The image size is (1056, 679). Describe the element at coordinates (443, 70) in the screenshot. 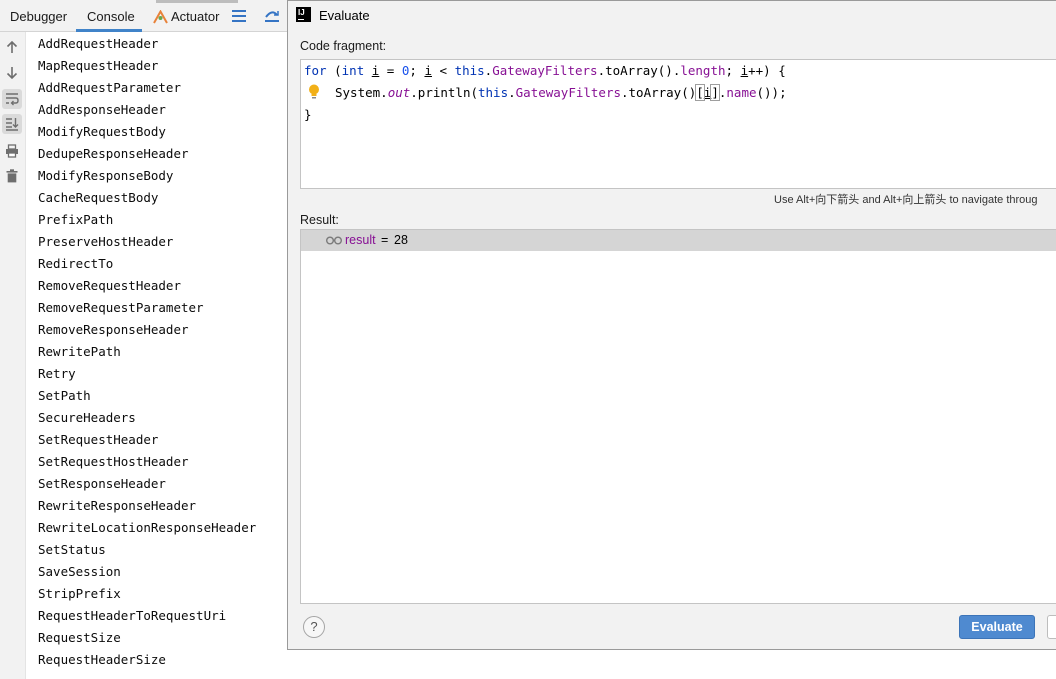

I see `code-token: <` at that location.